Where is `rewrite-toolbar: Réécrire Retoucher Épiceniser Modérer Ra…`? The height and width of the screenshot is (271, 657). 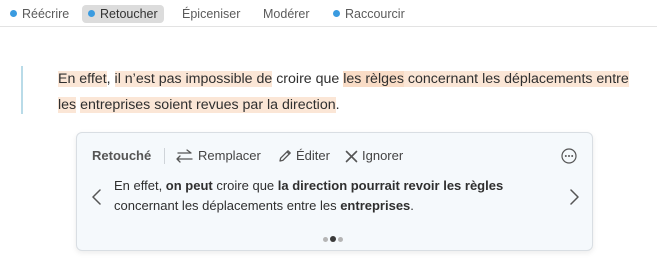
rewrite-toolbar: Réécrire Retoucher Épiceniser Modérer Ra… is located at coordinates (328, 13).